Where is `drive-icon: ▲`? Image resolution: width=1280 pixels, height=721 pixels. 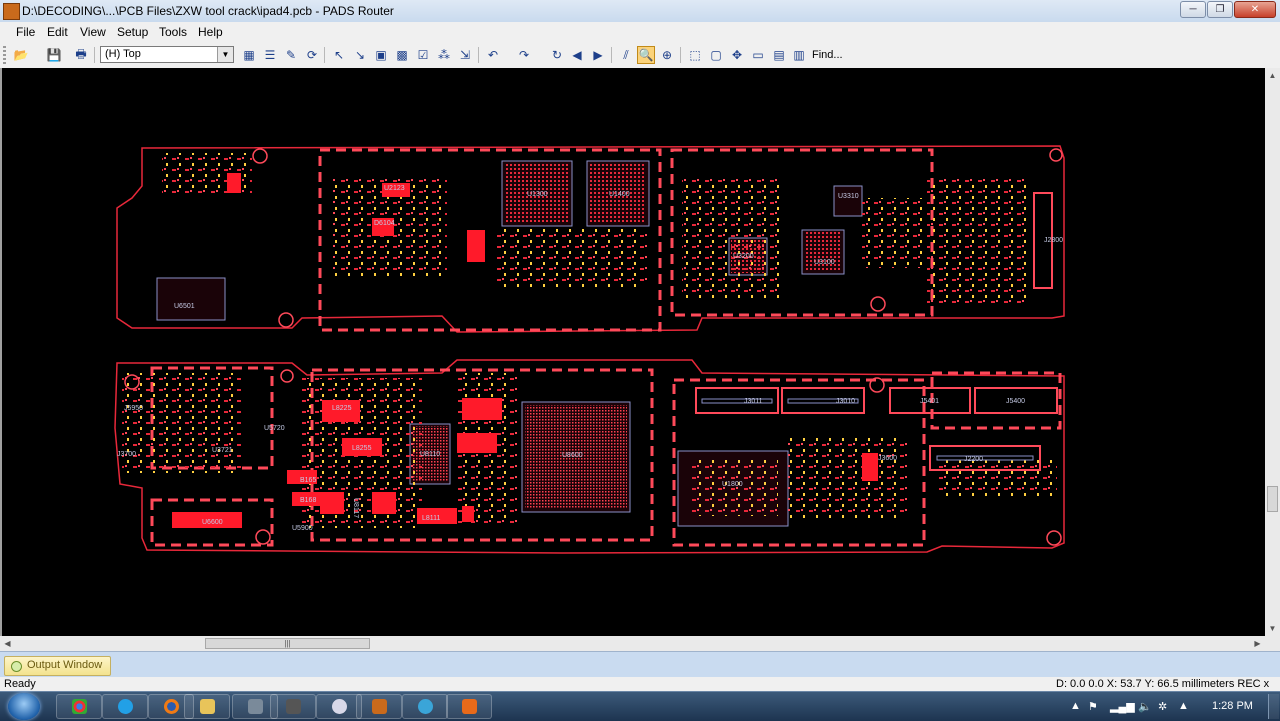 drive-icon: ▲ is located at coordinates (1183, 706).